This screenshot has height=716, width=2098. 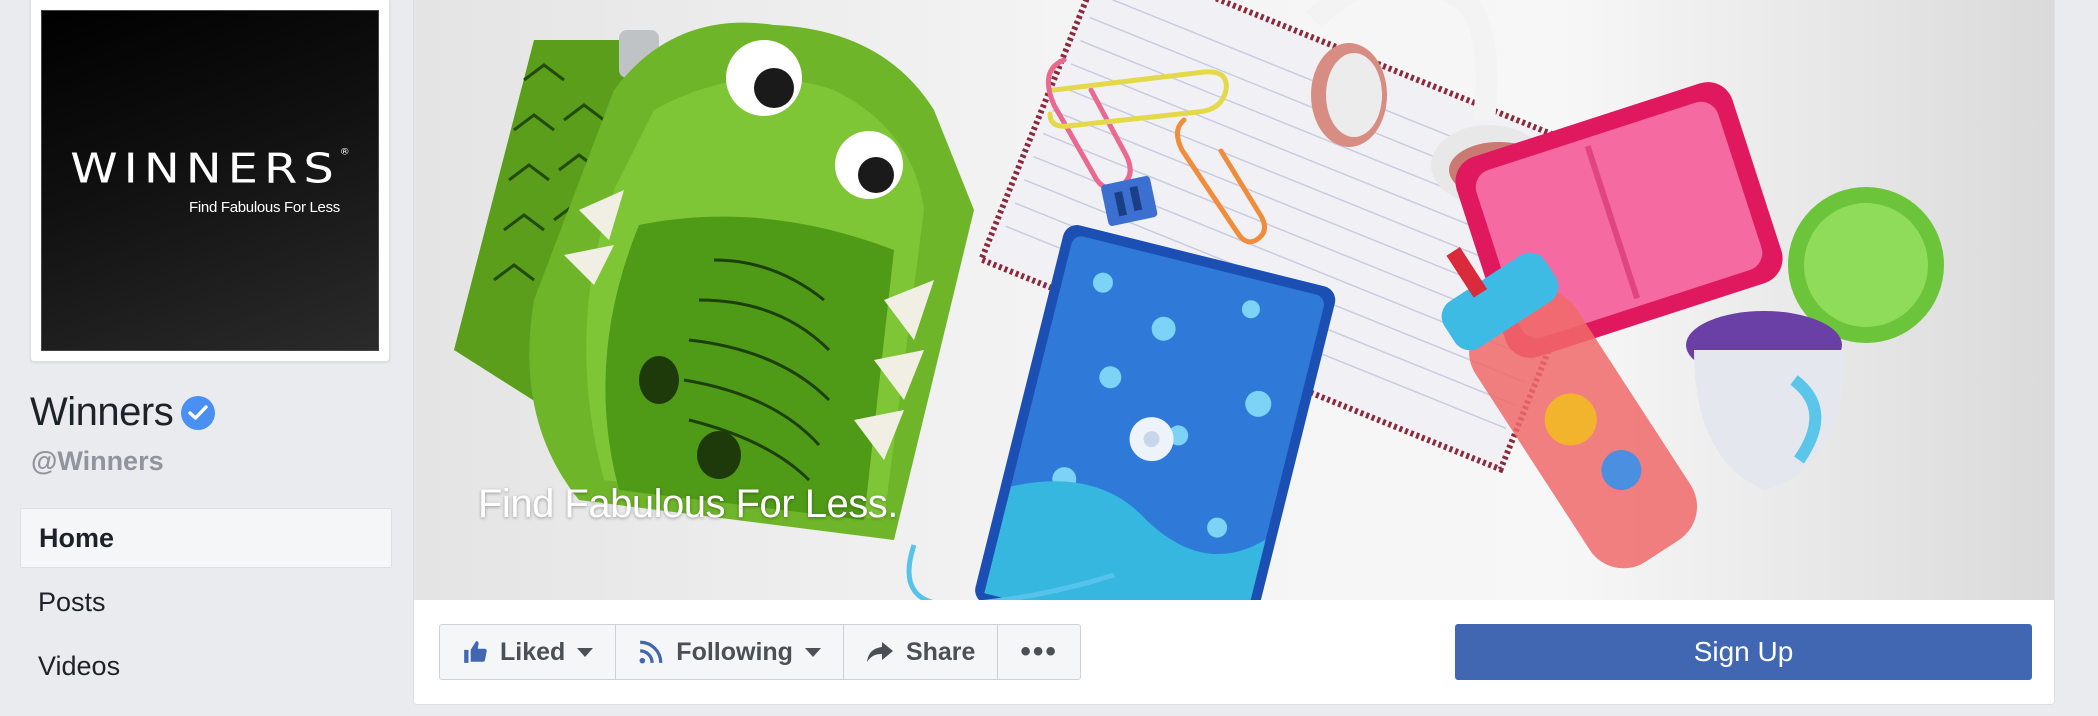 I want to click on logo-wordmark: WINNERS®, so click(x=210, y=169).